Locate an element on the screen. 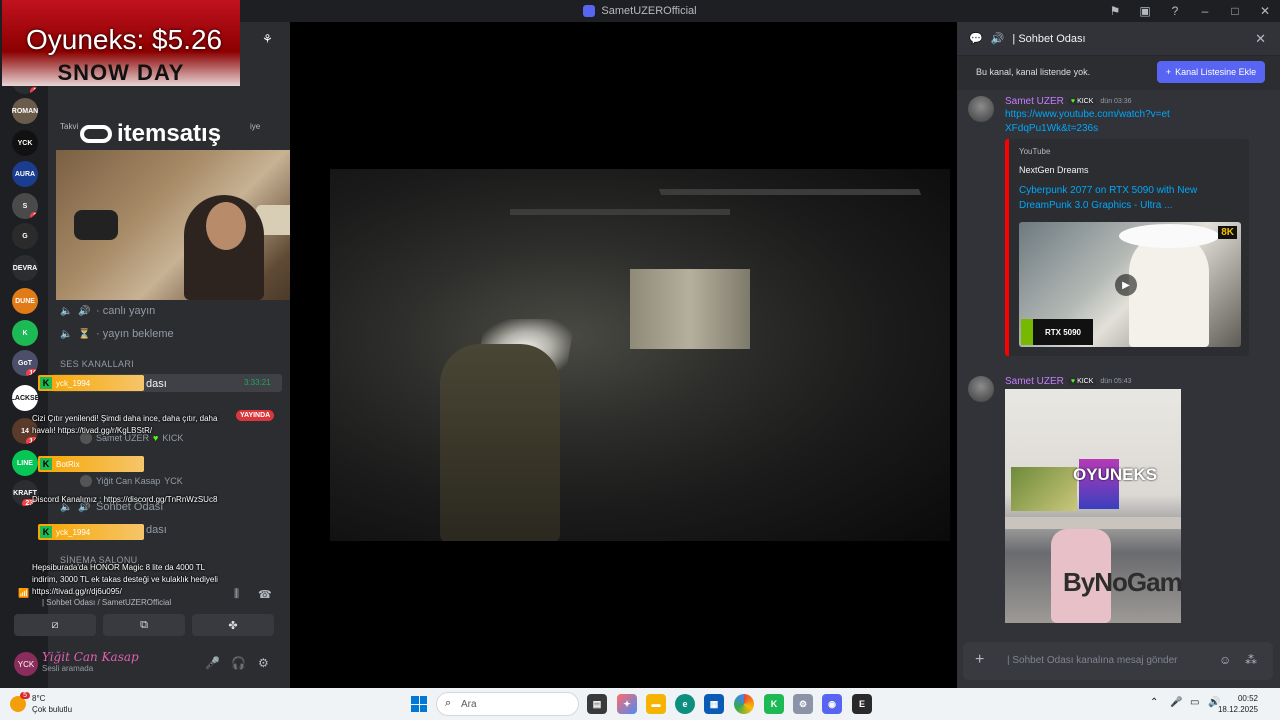 The image size is (1280, 720). store-icon: ▦ is located at coordinates (714, 704).